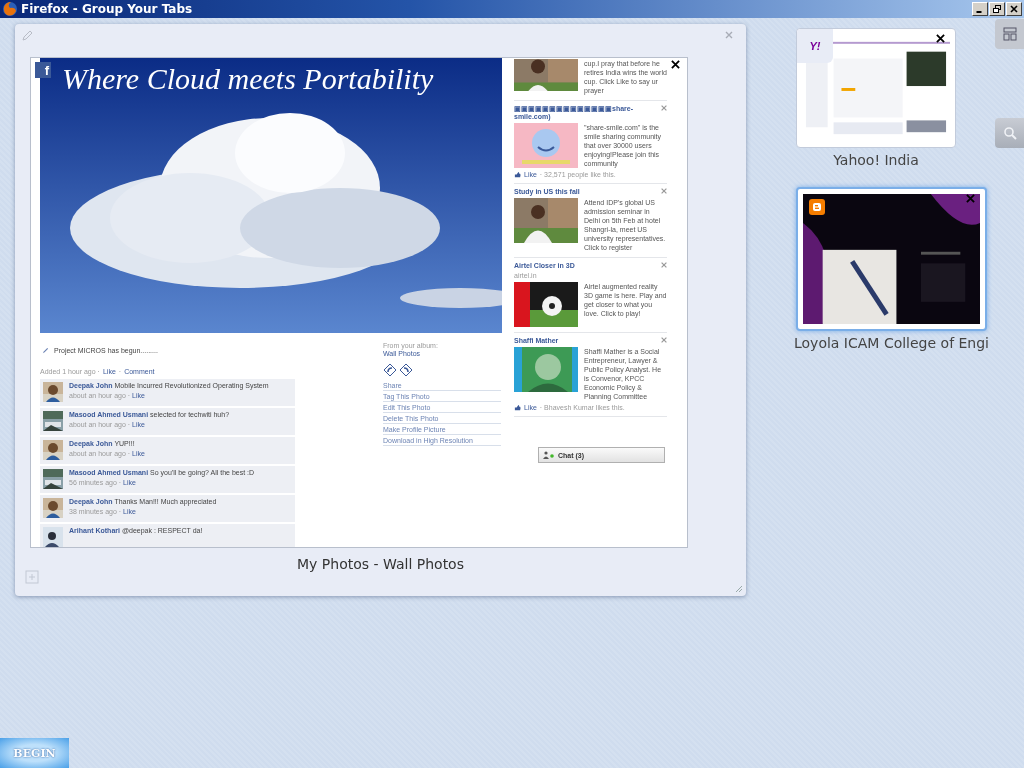  What do you see at coordinates (107, 9) in the screenshot?
I see `window-title: Firefox - Group Your Tabs` at bounding box center [107, 9].